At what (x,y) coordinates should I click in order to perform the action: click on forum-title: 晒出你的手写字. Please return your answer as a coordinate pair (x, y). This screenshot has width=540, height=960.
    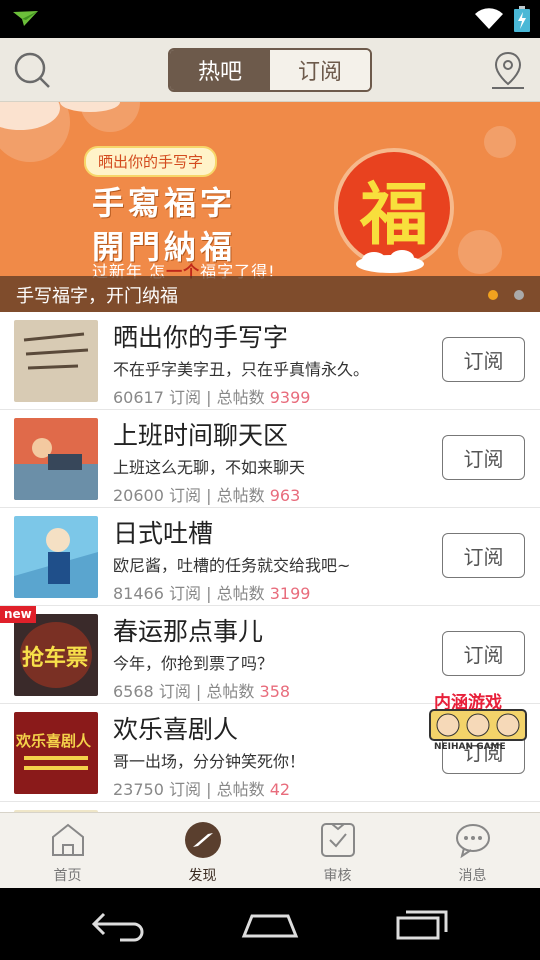
    Looking at the image, I should click on (201, 337).